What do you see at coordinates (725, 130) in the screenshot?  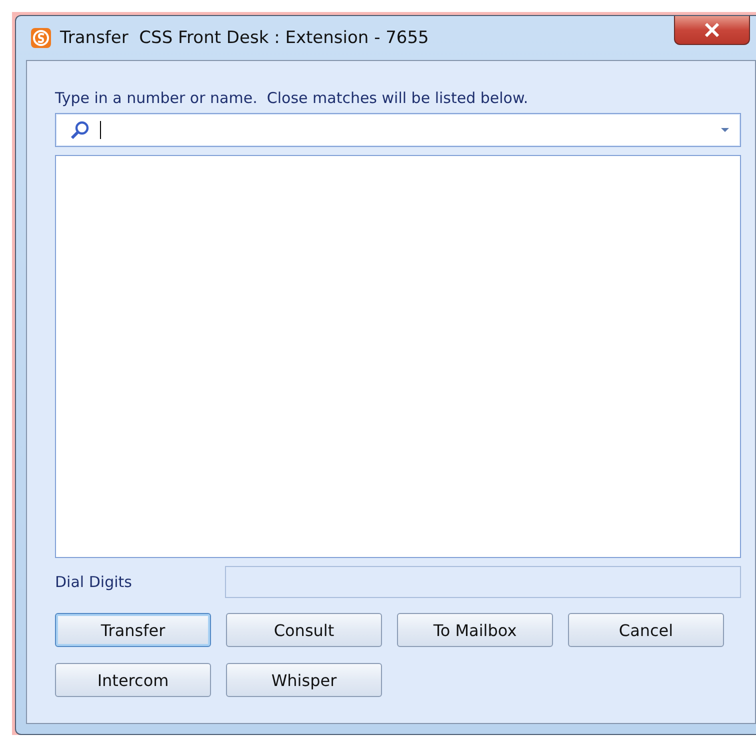 I see `dropdown-caret-icon` at bounding box center [725, 130].